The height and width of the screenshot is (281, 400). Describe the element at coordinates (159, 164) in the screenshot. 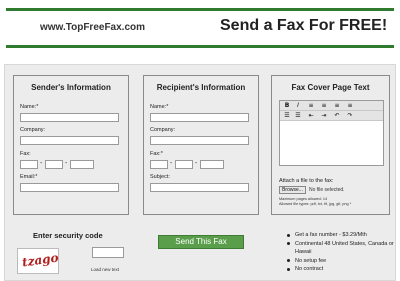

I see `recipient-fax-area-code` at that location.